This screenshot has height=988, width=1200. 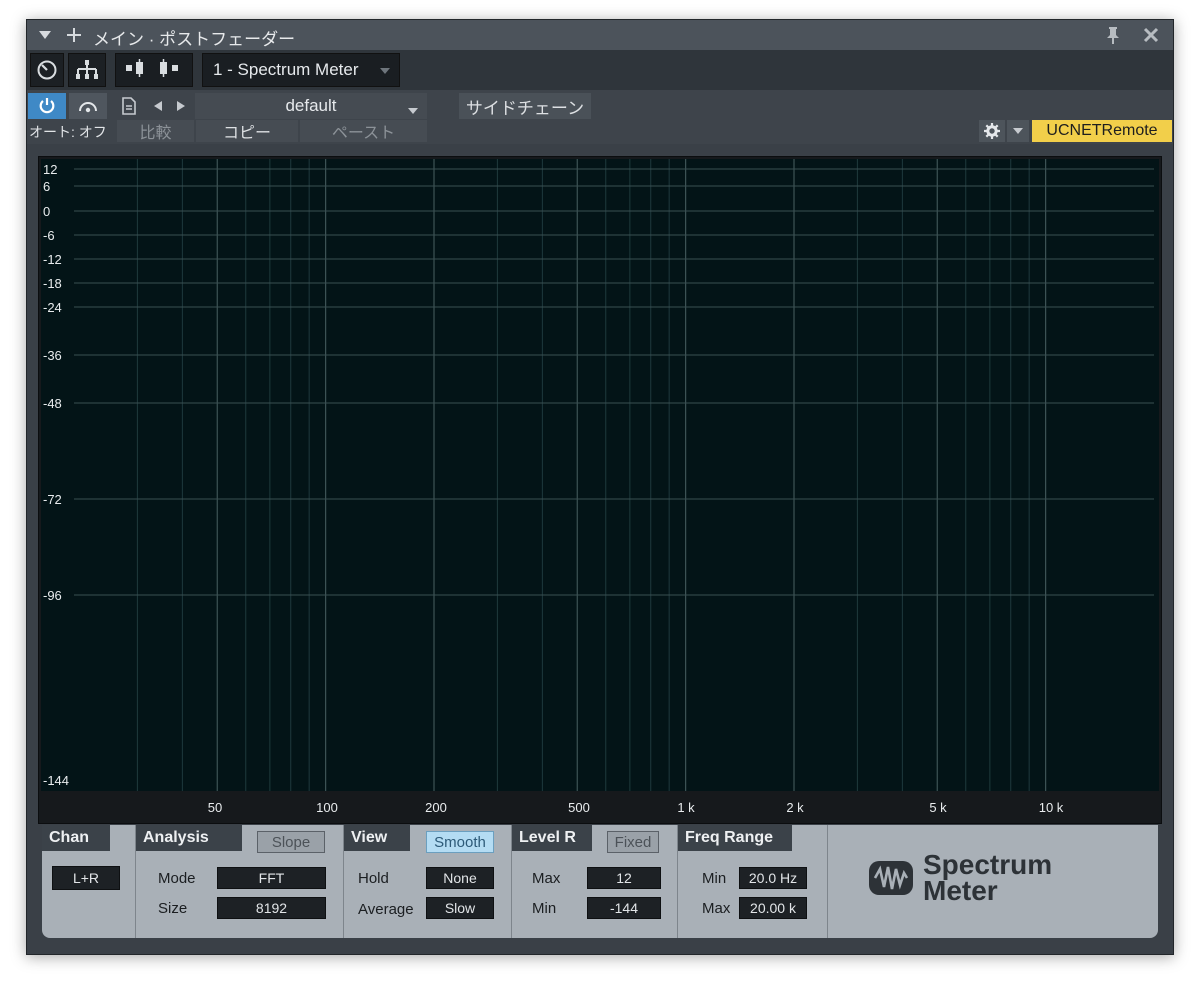 What do you see at coordinates (50, 169) in the screenshot?
I see `y-label: 12` at bounding box center [50, 169].